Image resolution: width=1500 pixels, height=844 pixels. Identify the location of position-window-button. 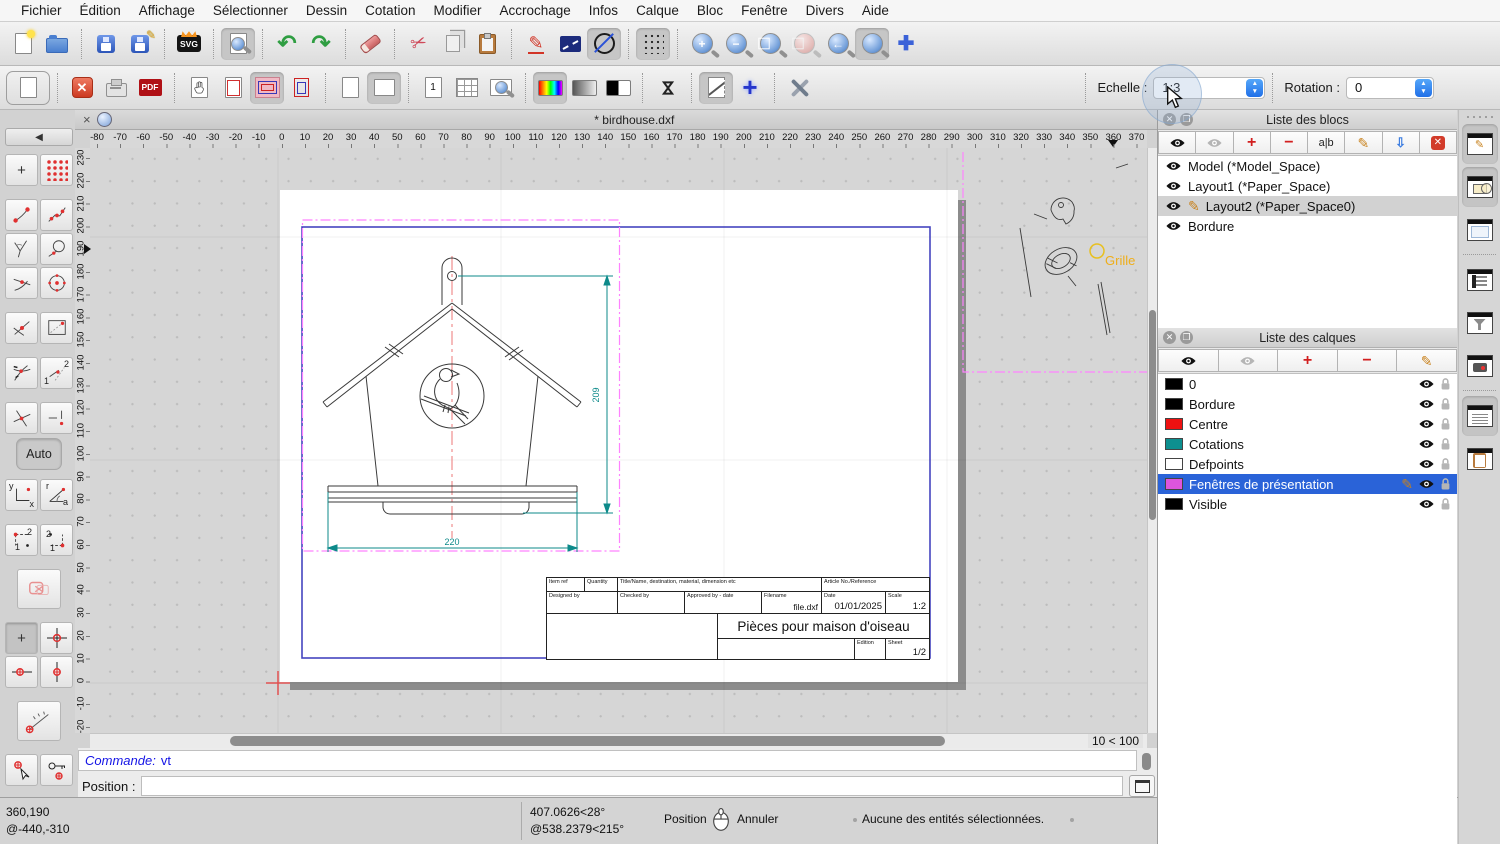
(1142, 786).